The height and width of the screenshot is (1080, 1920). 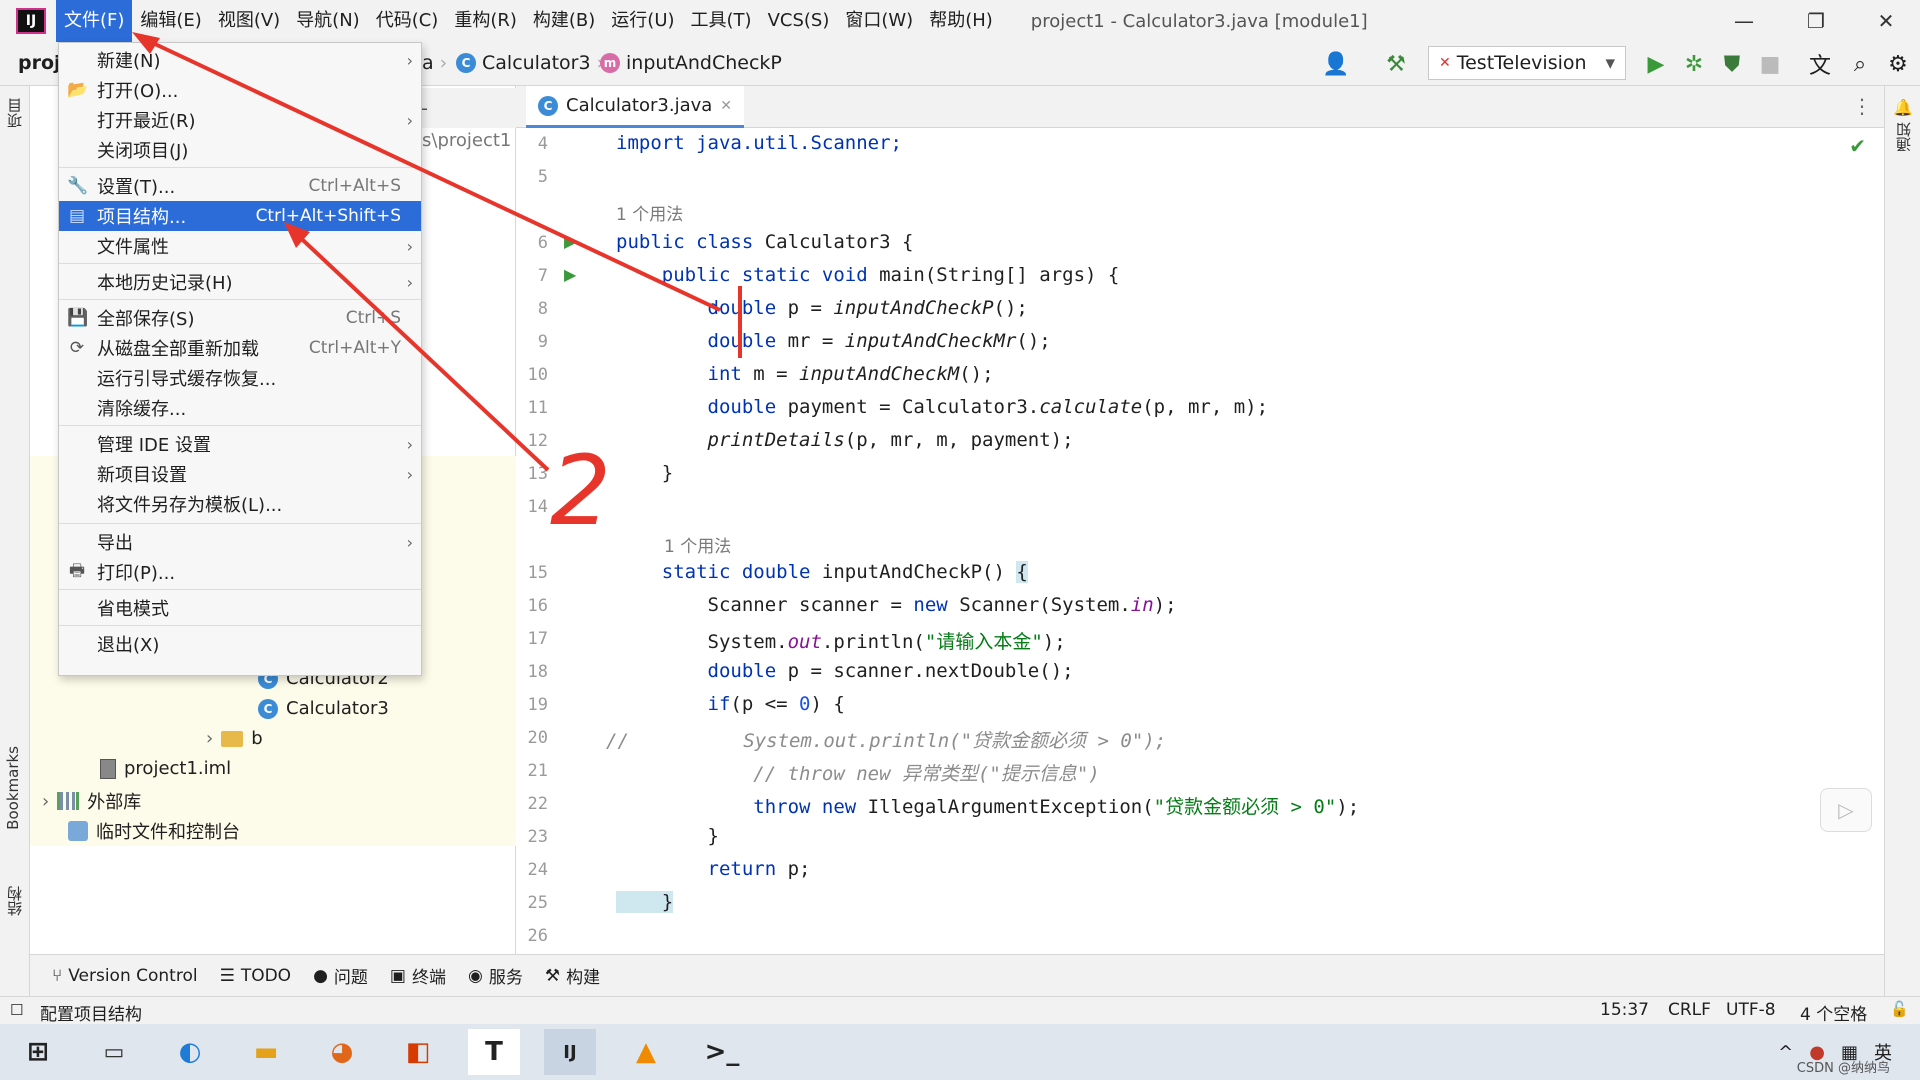 I want to click on tree-item-external-libraries: › 外部库, so click(x=91, y=801).